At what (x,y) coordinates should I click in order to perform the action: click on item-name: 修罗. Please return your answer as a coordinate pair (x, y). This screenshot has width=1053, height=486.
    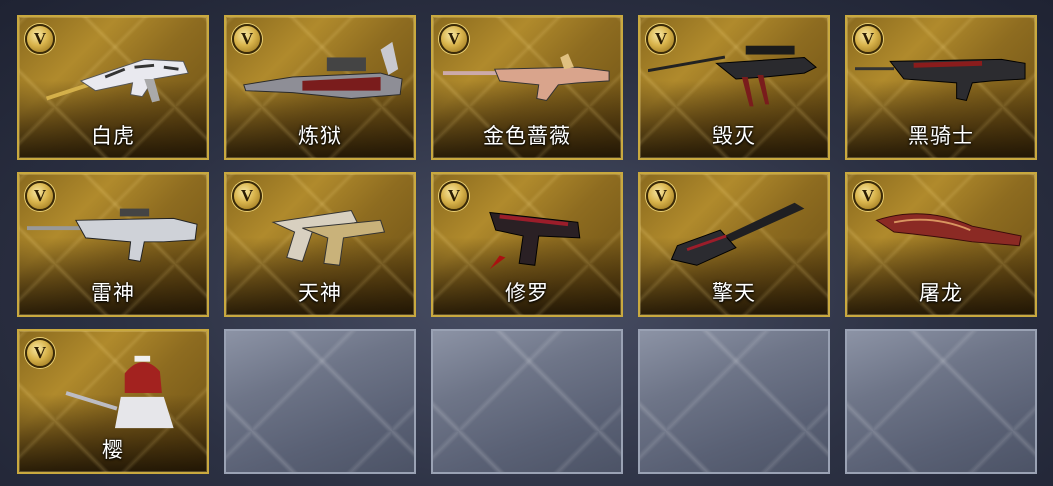
    Looking at the image, I should click on (527, 293).